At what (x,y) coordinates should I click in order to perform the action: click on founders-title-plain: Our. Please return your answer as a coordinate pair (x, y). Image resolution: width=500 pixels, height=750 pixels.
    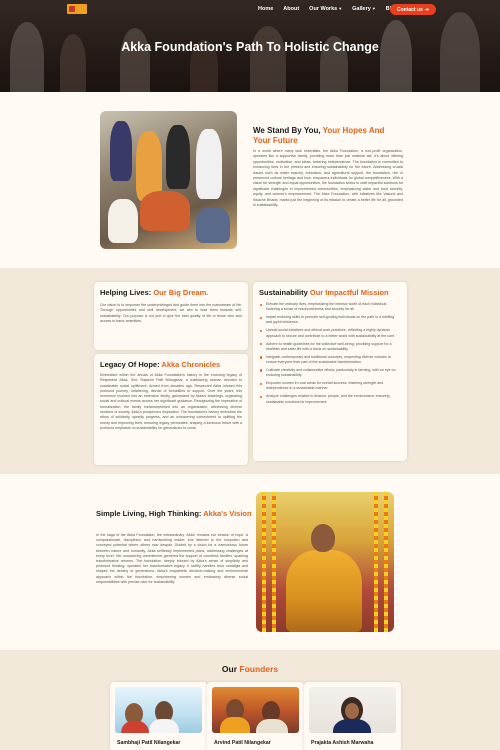
    Looking at the image, I should click on (230, 669).